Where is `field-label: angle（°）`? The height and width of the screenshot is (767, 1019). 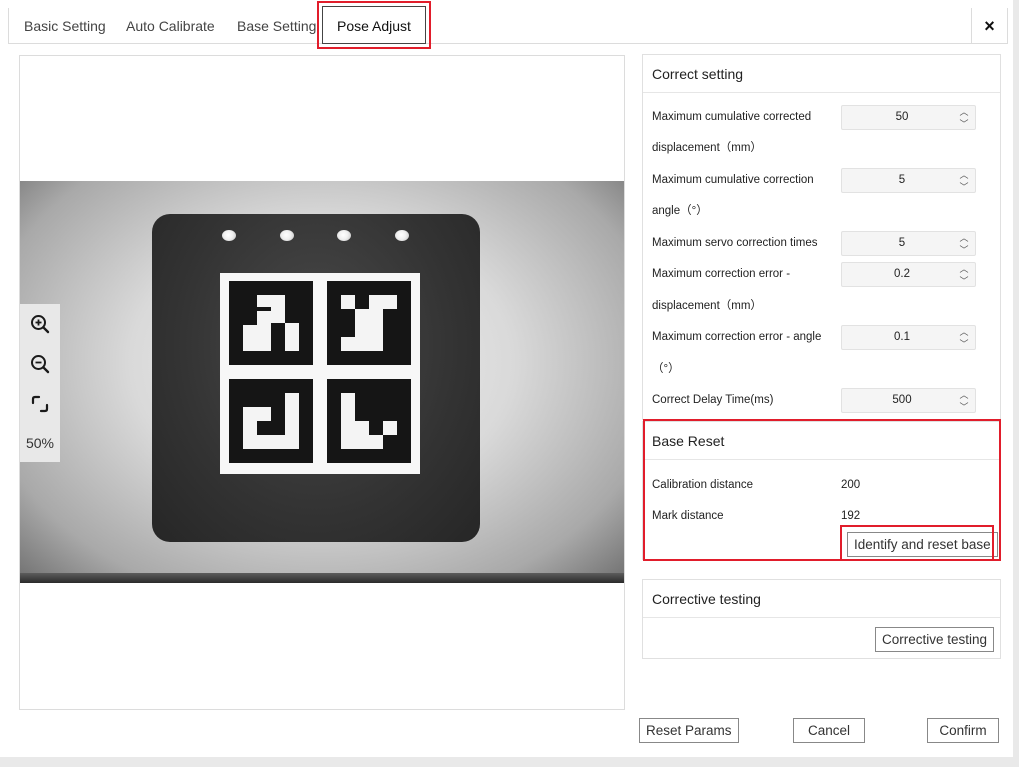 field-label: angle（°） is located at coordinates (680, 211).